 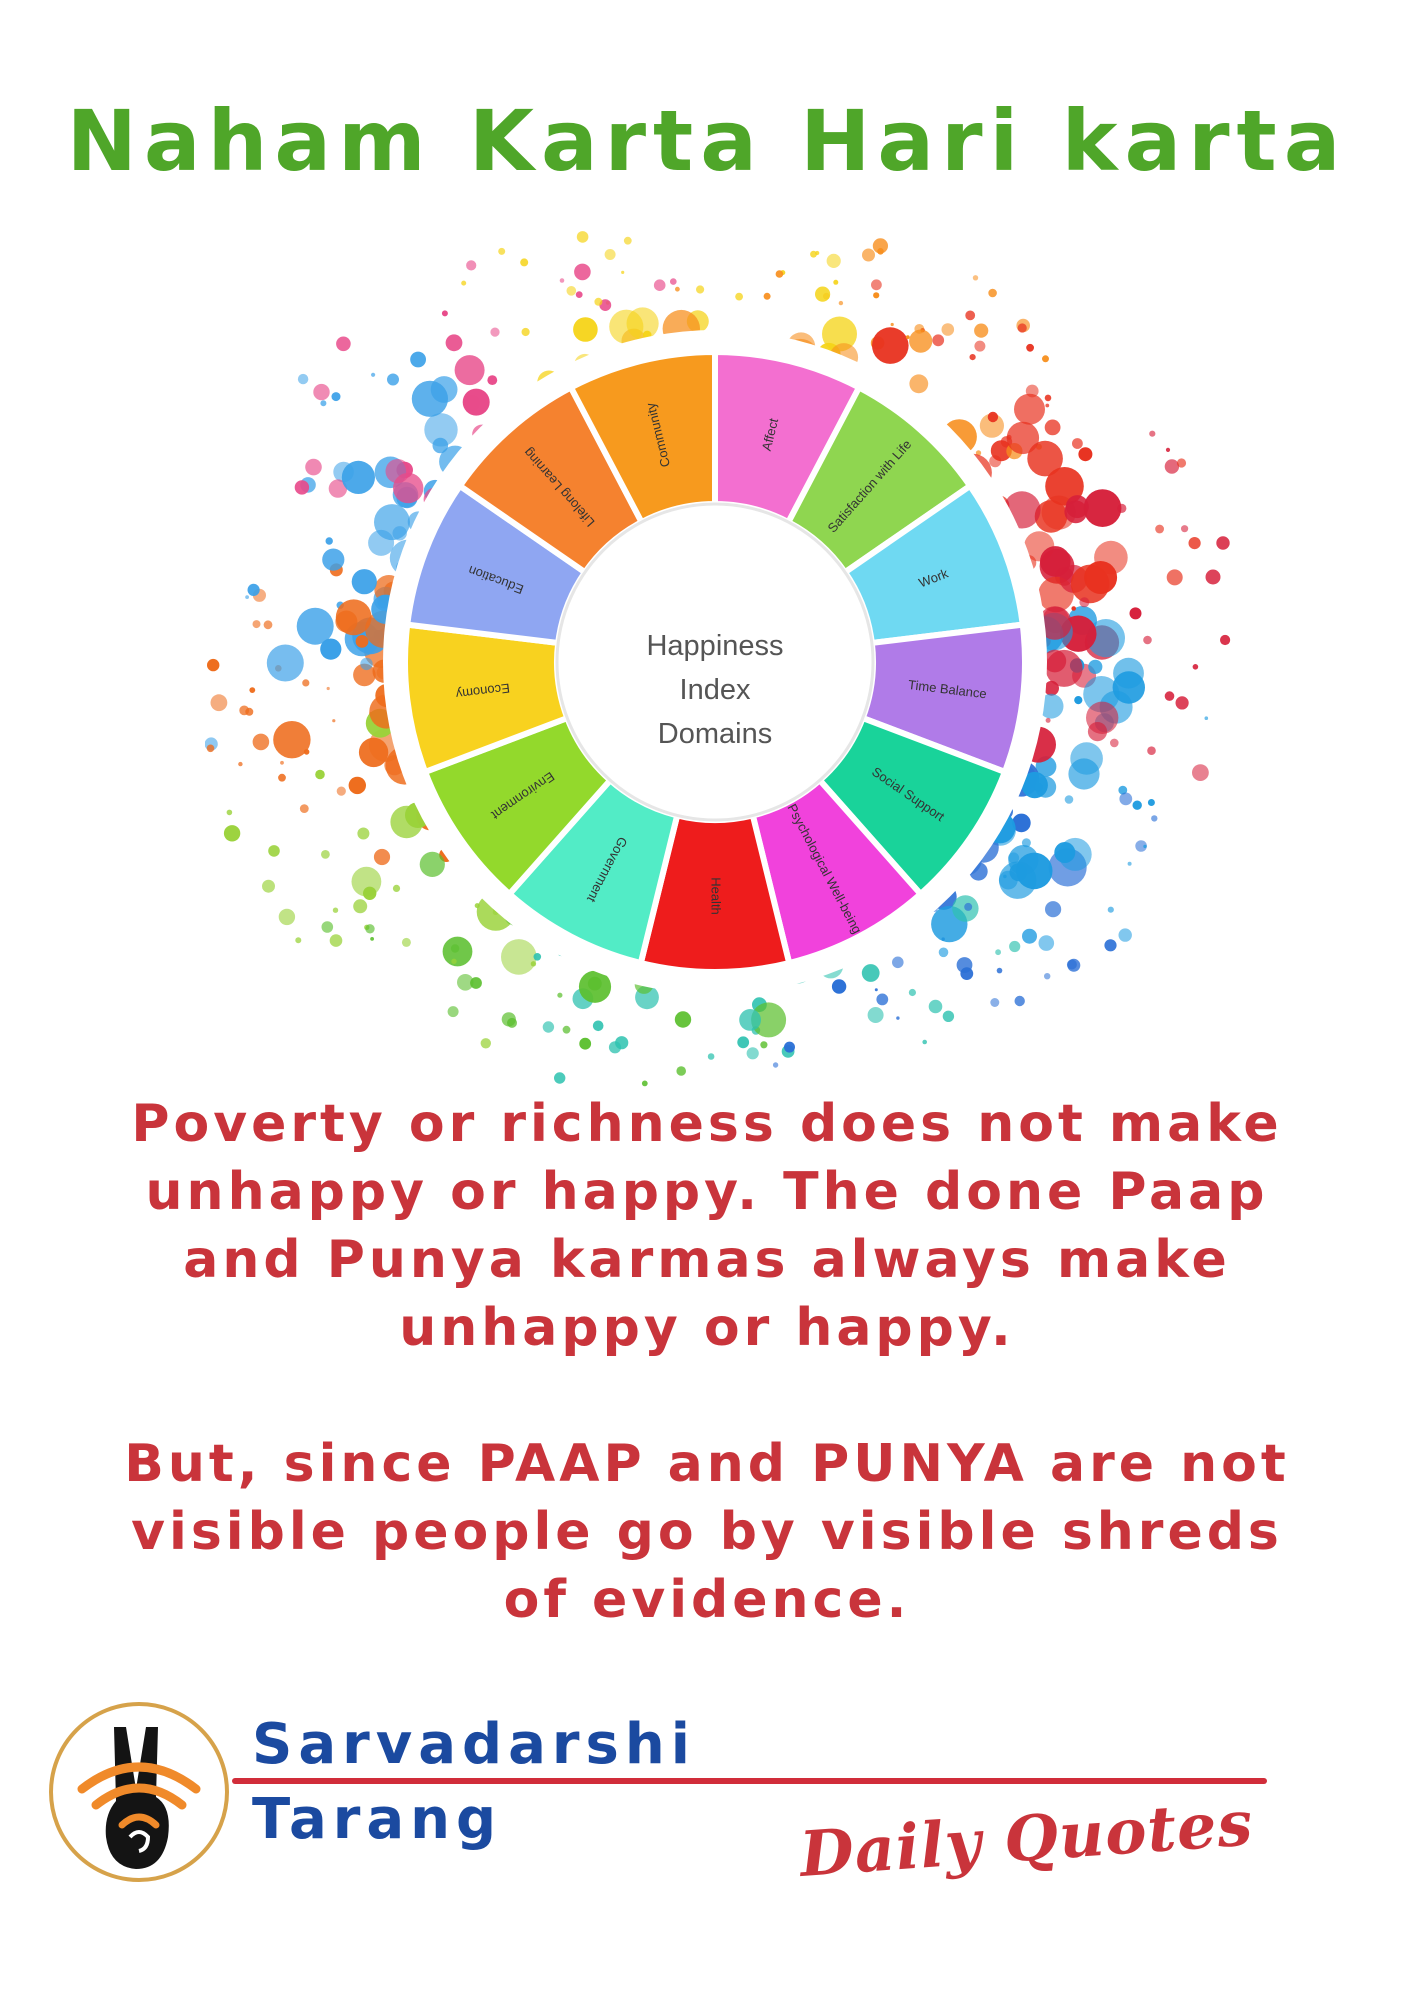 What do you see at coordinates (377, 1819) in the screenshot?
I see `brand-name-line-2: Tarang` at bounding box center [377, 1819].